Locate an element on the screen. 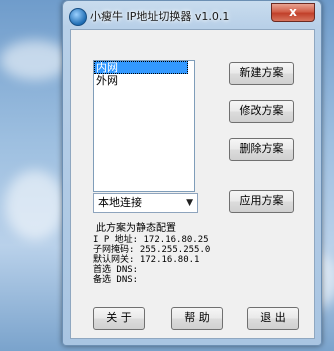 The height and width of the screenshot is (351, 334). dns1-row: 首选 DNS: is located at coordinates (151, 270).